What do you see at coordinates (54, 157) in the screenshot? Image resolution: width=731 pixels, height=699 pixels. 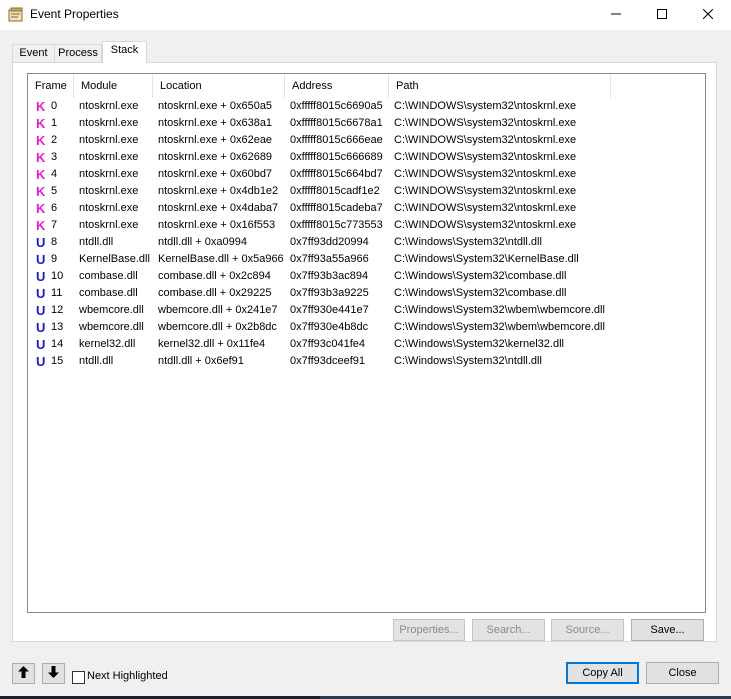 I see `frame-cell: 3` at bounding box center [54, 157].